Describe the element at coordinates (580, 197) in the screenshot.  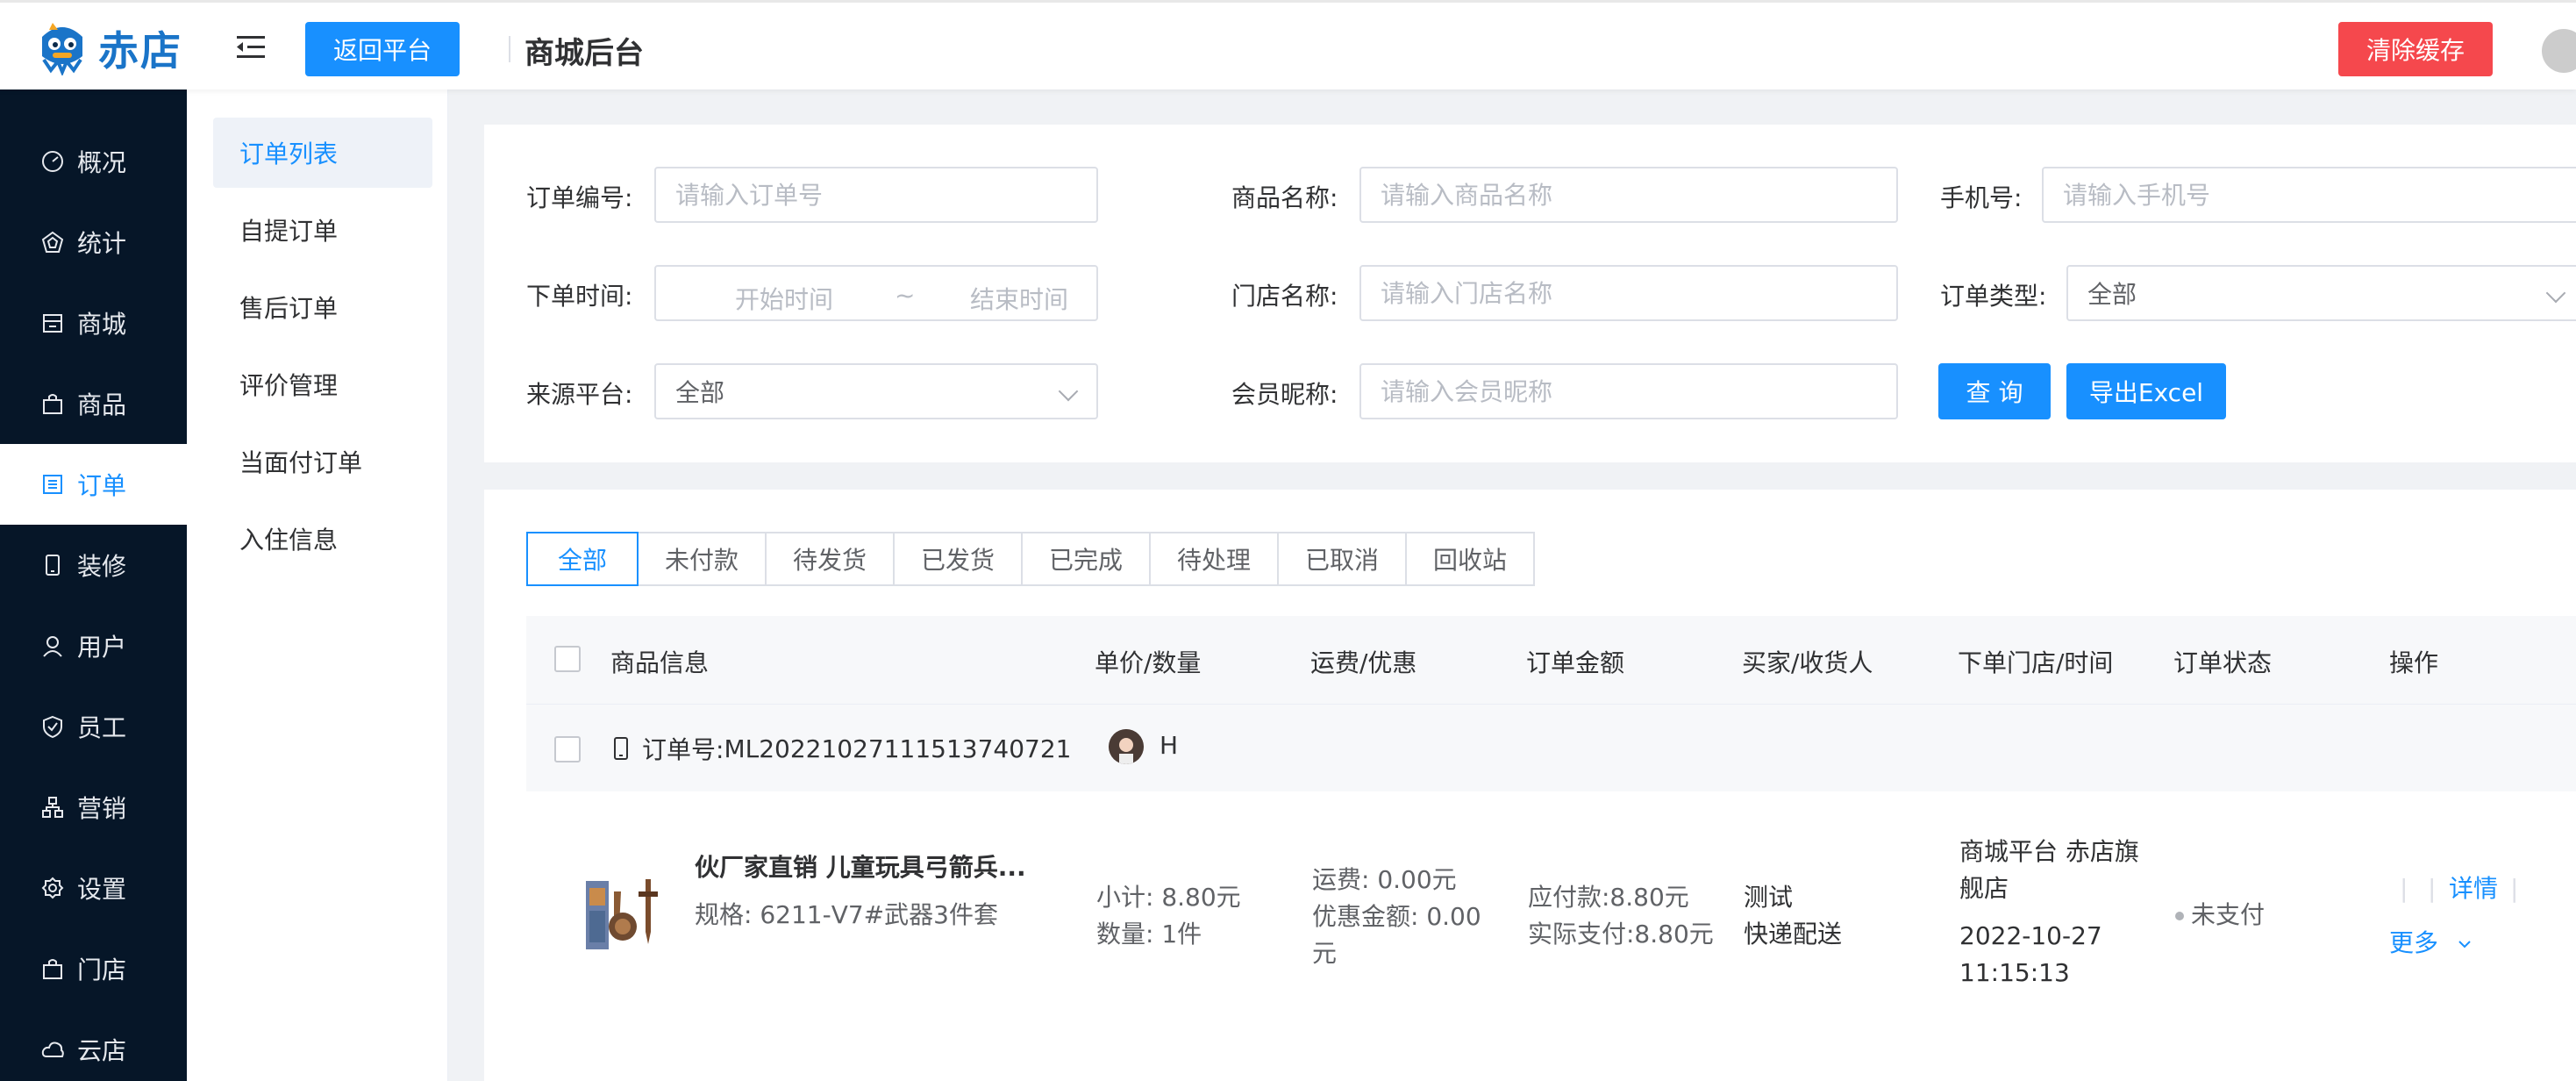
I see `order-no-label: 订单编号:` at that location.